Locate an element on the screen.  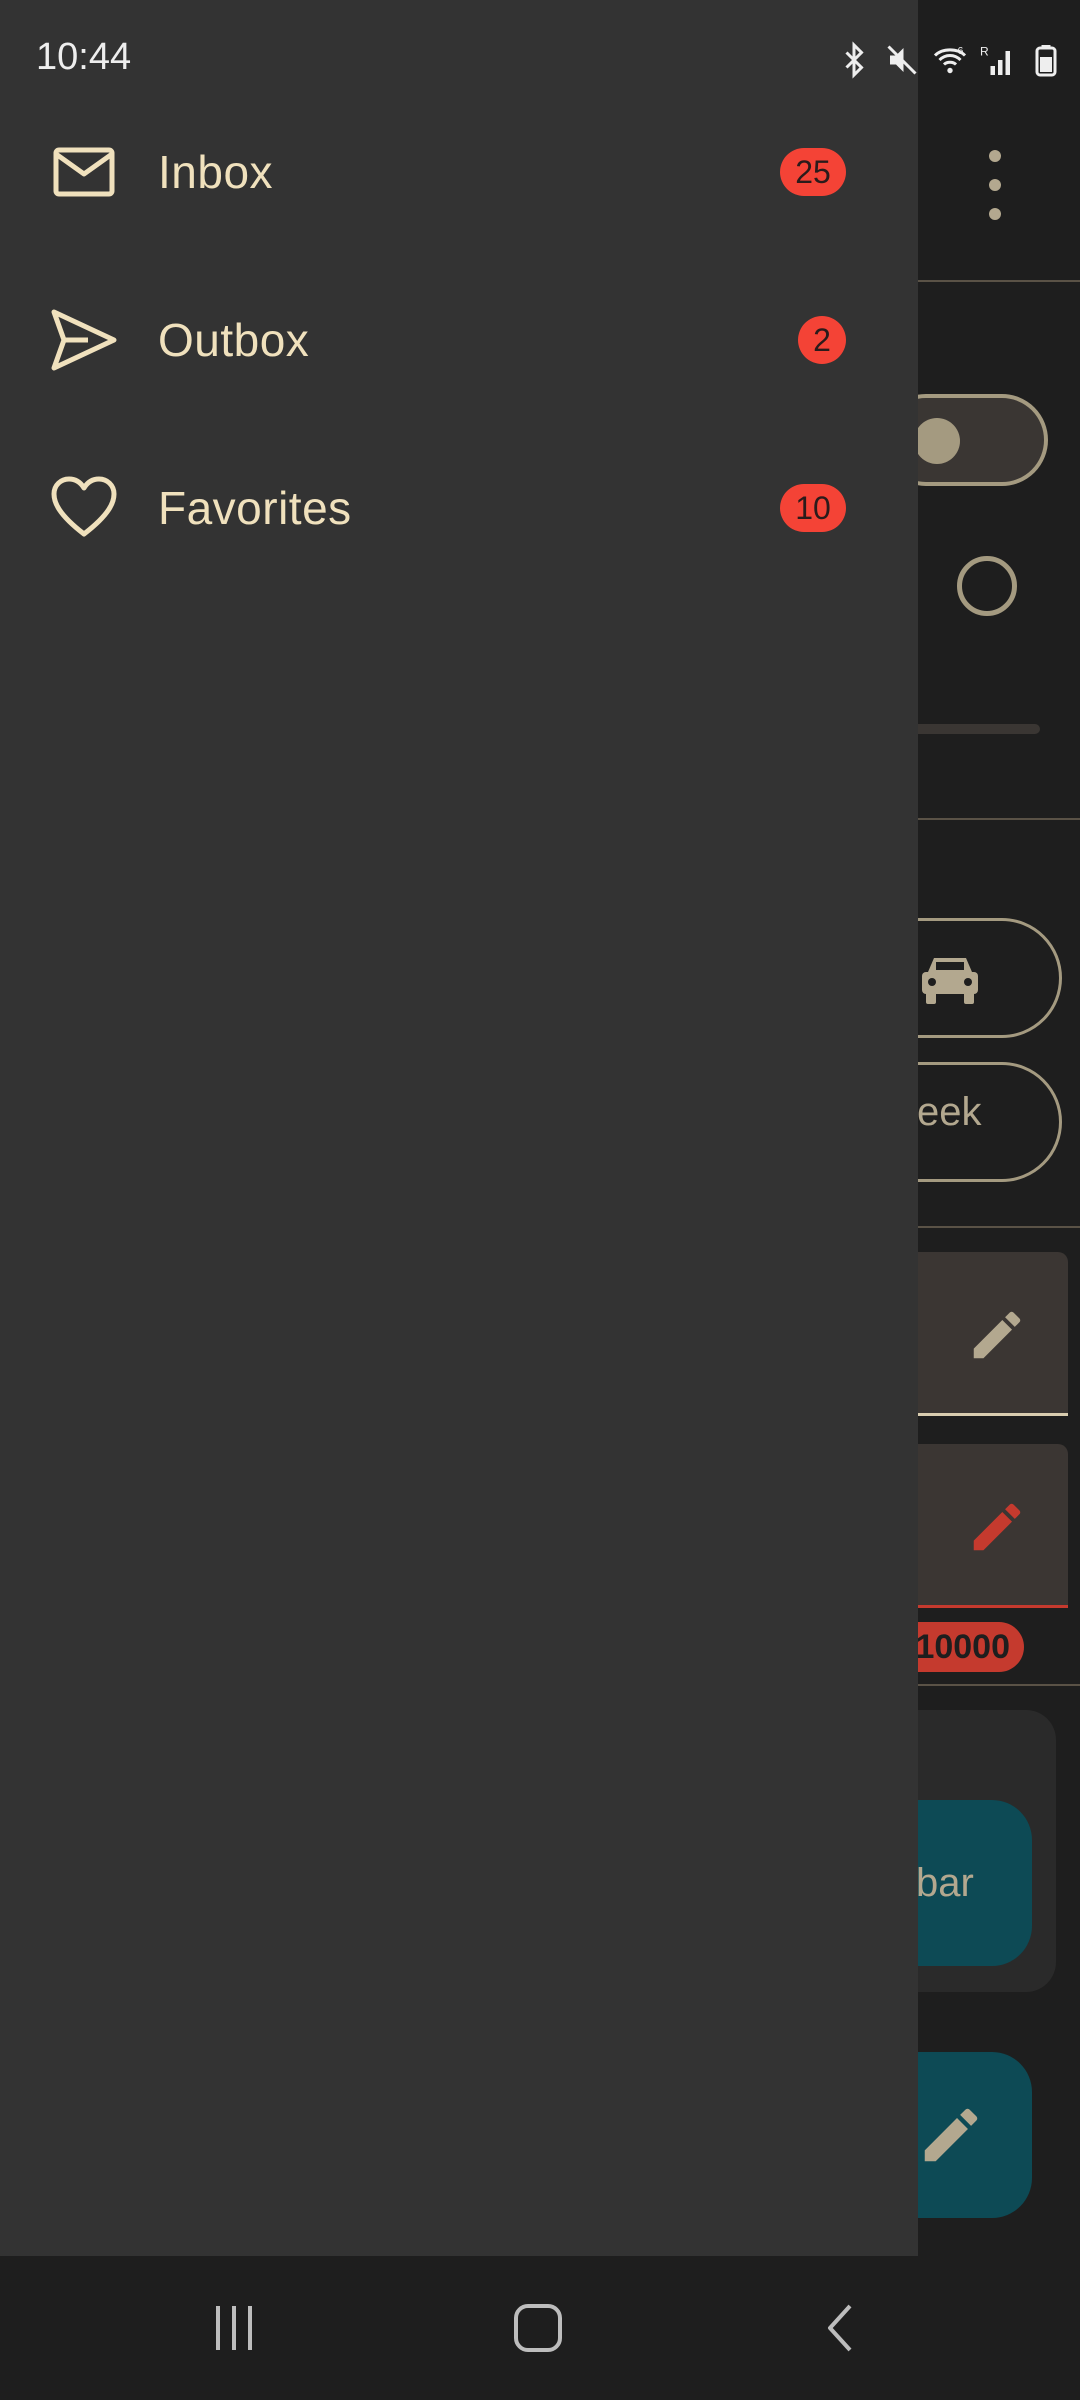
unread-count-badge: 10 is located at coordinates (813, 508).